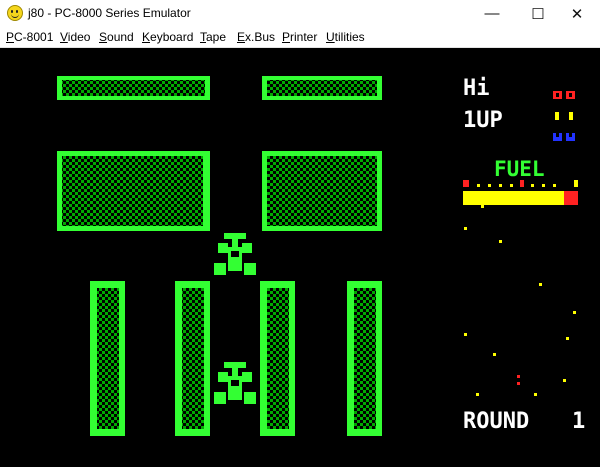  Describe the element at coordinates (578, 421) in the screenshot. I see `round-number: 1` at that location.